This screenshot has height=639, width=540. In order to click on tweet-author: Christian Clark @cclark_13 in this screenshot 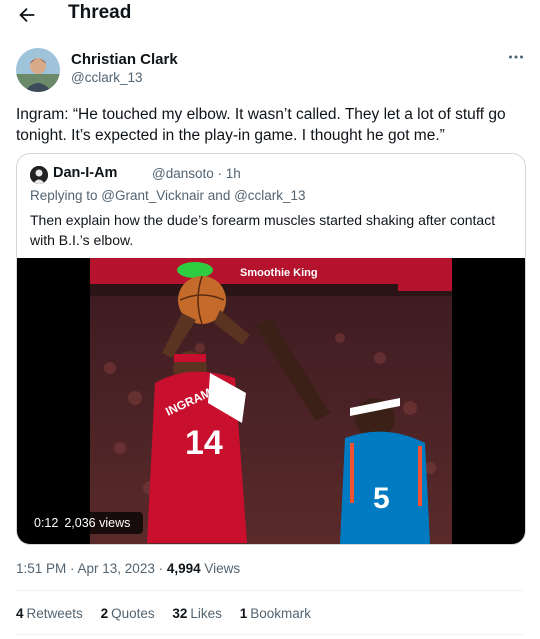, I will do `click(271, 70)`.